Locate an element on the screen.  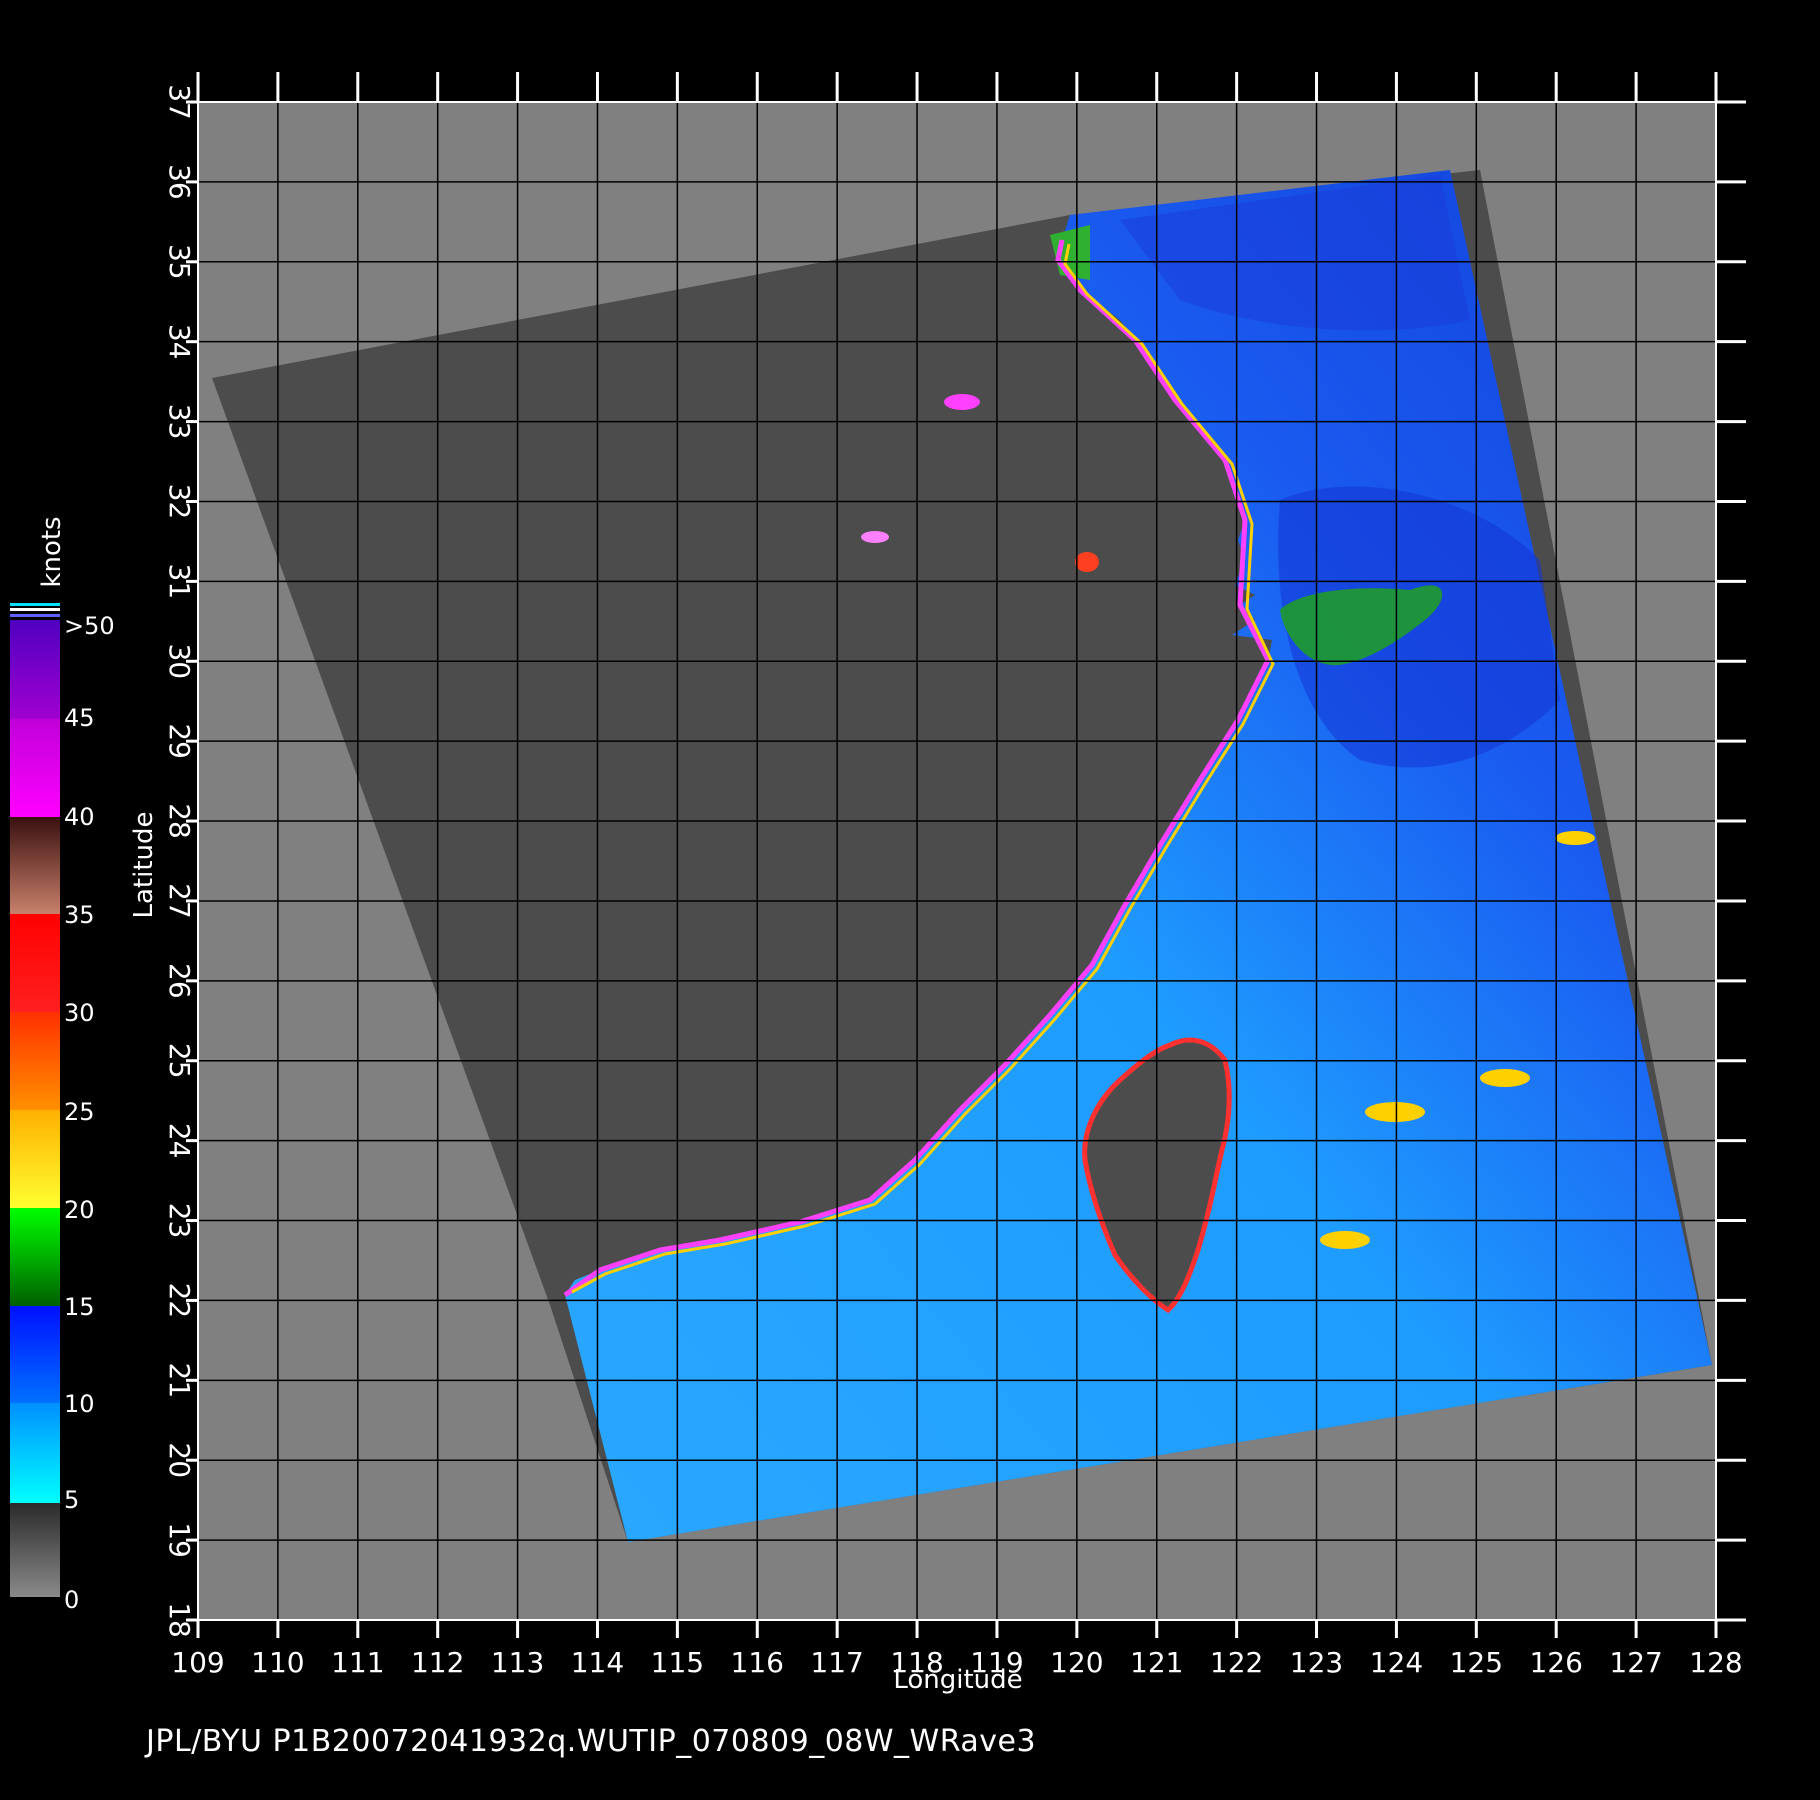
lat-tick-label: 35 is located at coordinates (179, 262).